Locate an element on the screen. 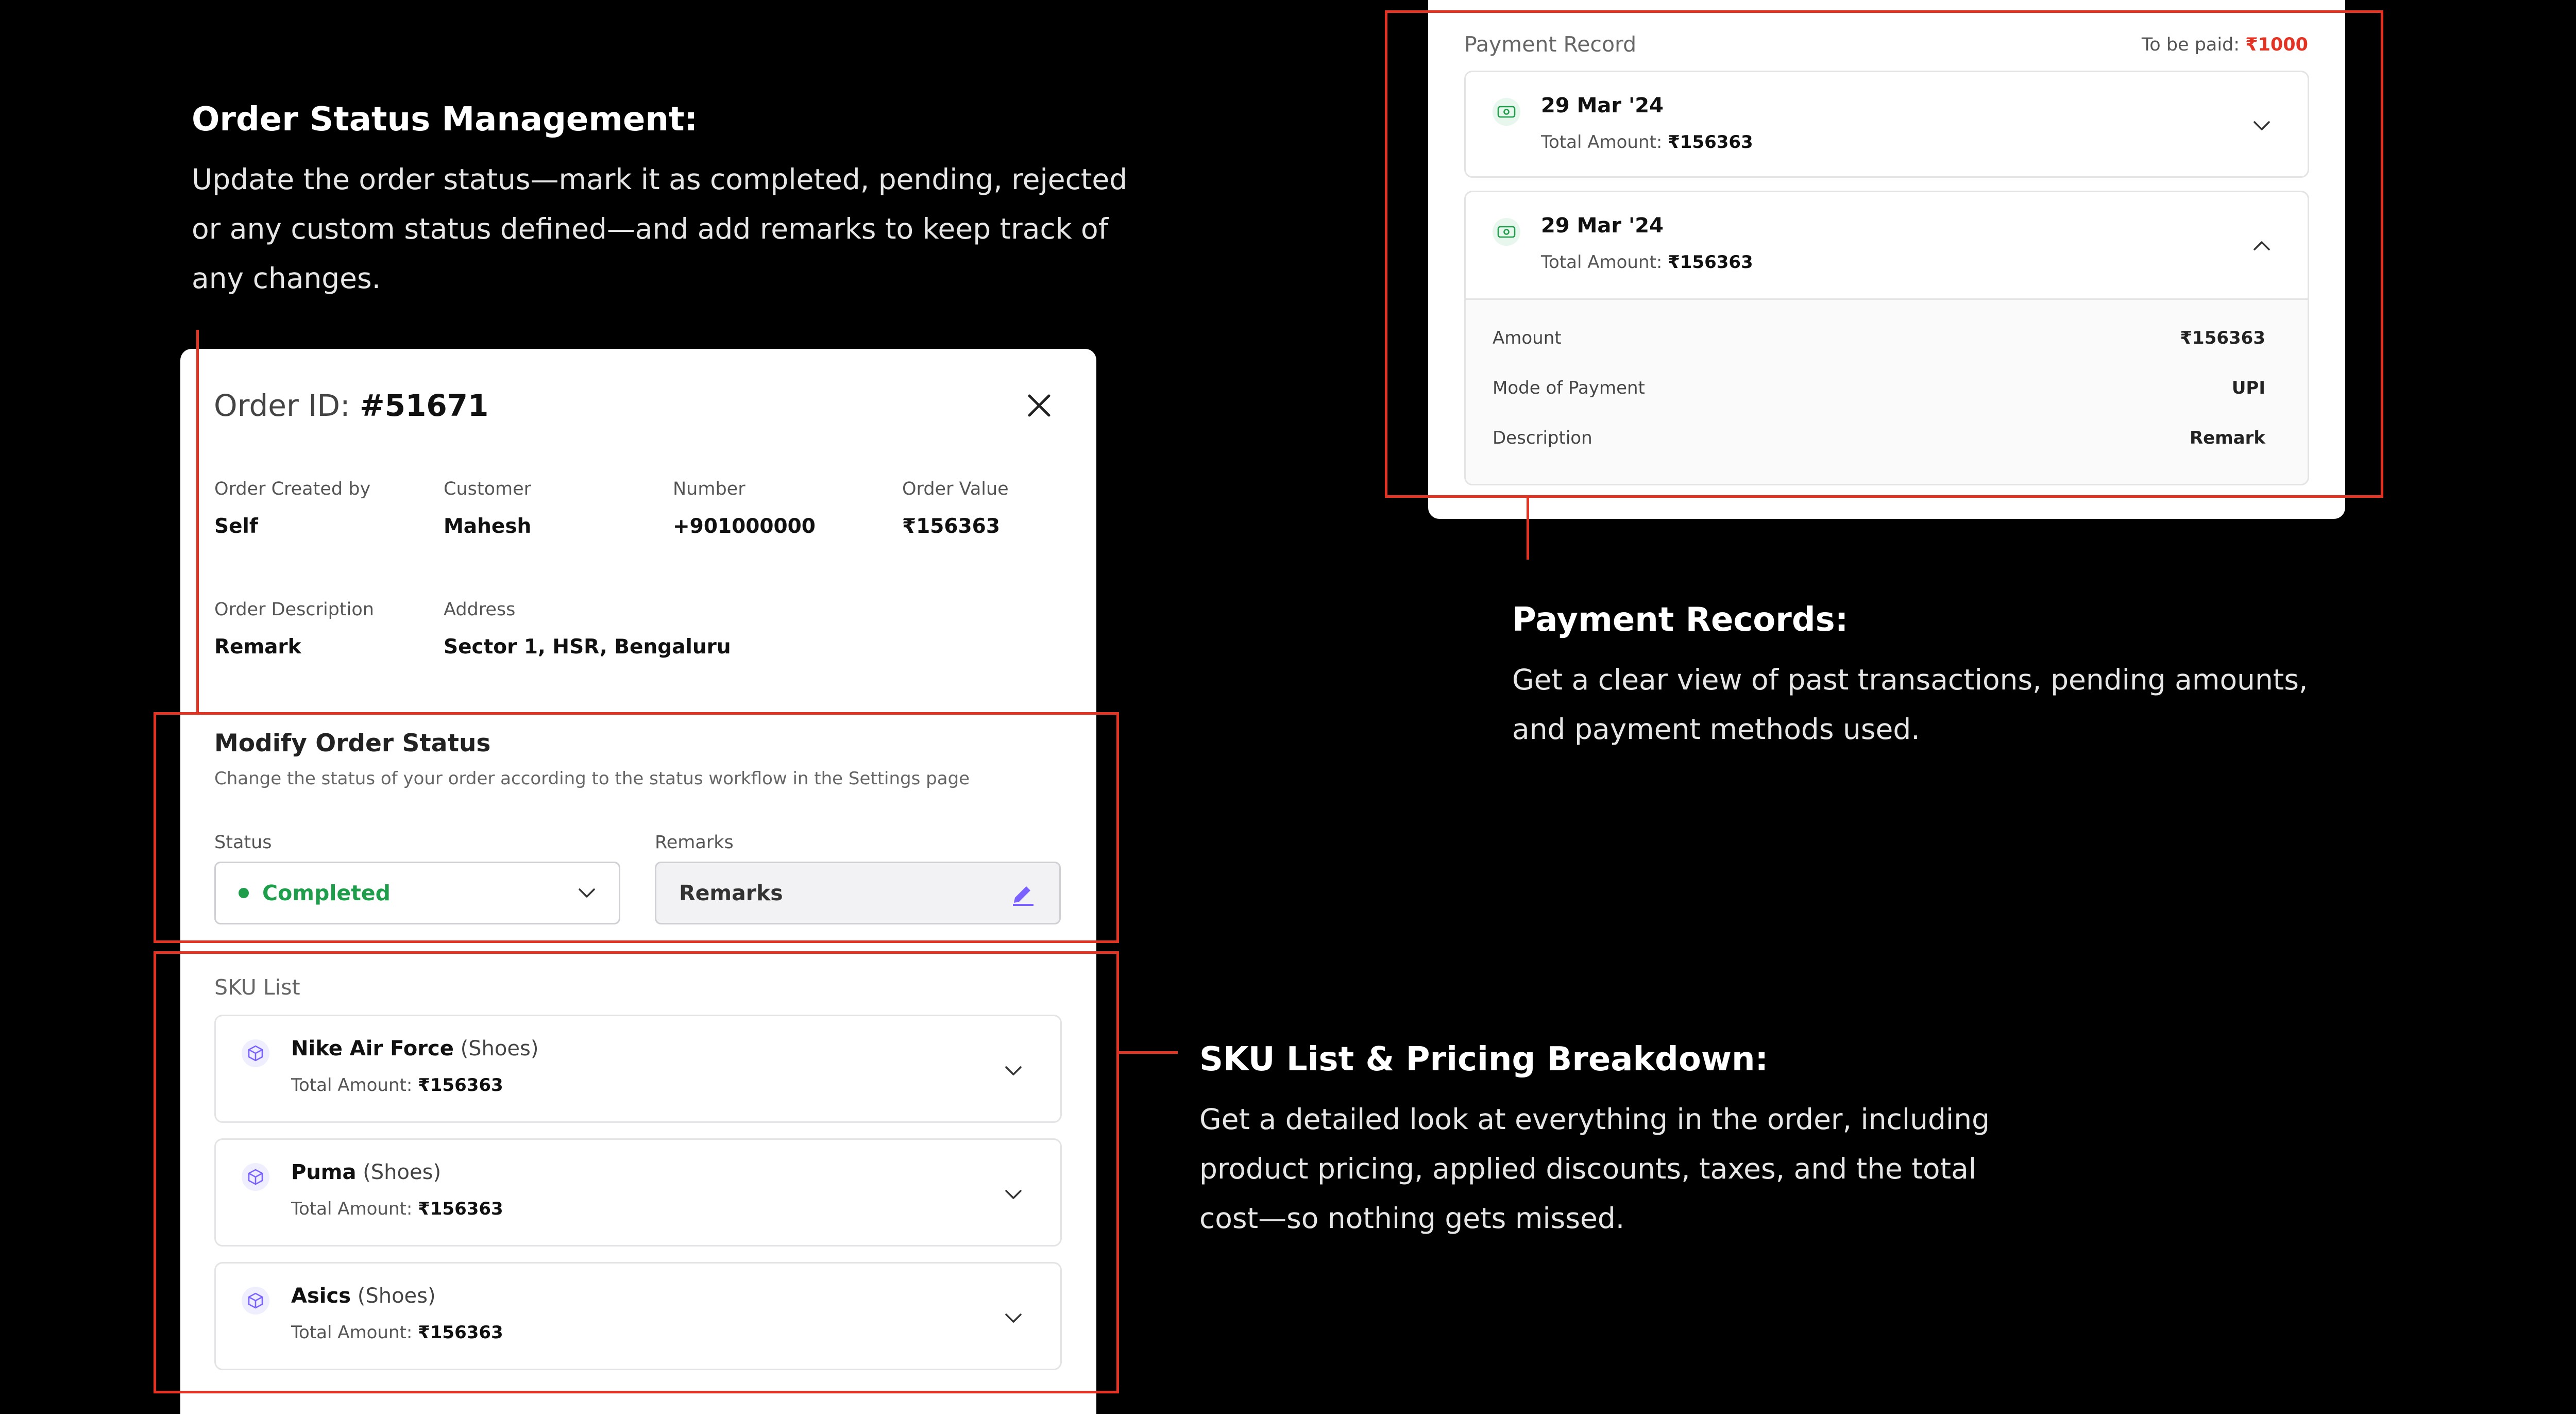 This screenshot has height=1414, width=2576. annotation-line: any changes. is located at coordinates (286, 278).